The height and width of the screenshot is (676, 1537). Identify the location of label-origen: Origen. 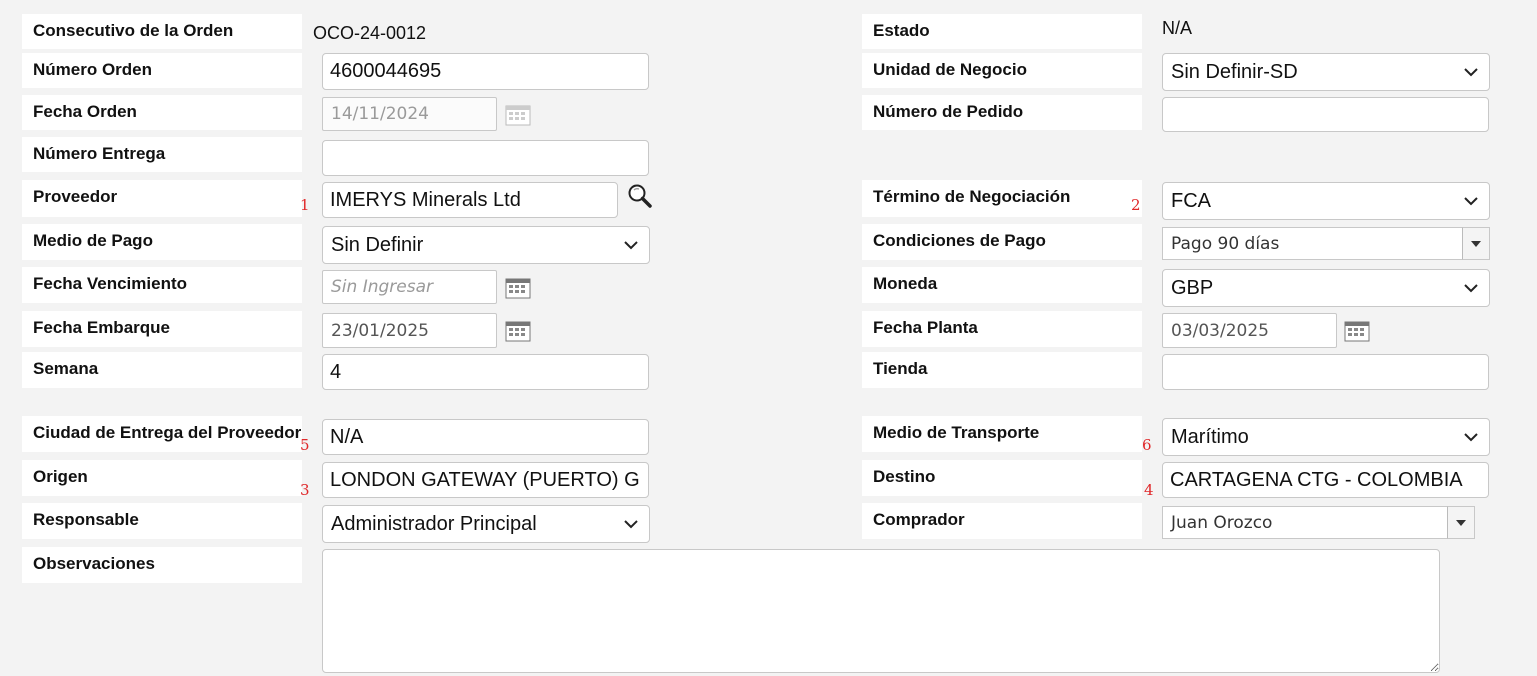
(162, 478).